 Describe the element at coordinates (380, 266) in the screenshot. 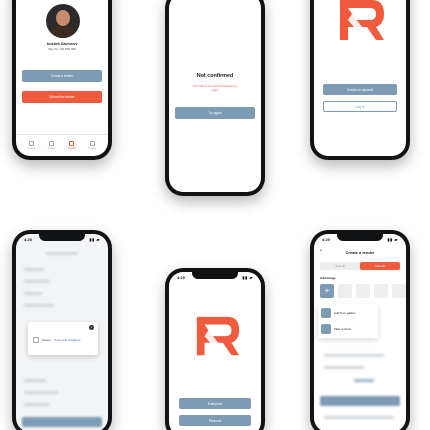

I see `segment-manual: Manual` at that location.